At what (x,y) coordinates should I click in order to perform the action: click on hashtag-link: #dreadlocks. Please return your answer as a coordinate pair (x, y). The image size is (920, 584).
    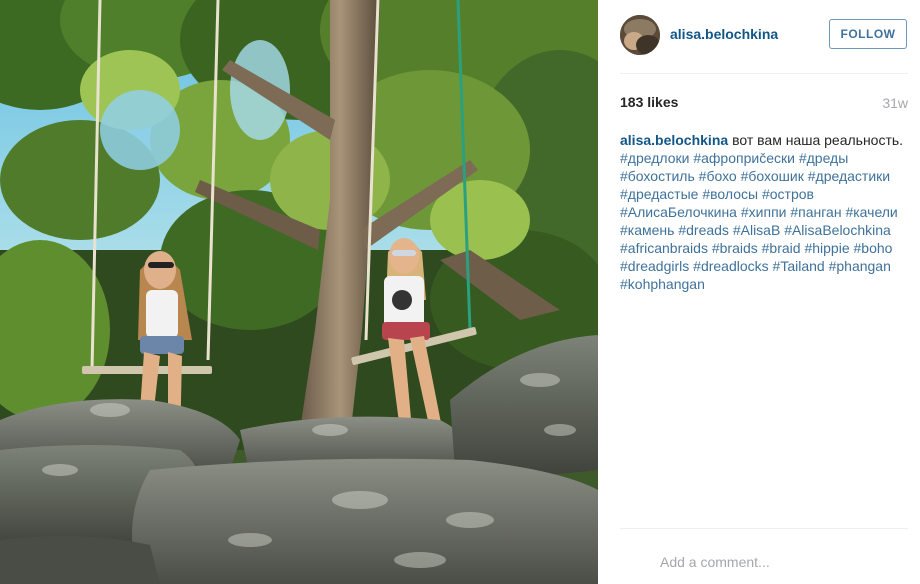
    Looking at the image, I should click on (731, 266).